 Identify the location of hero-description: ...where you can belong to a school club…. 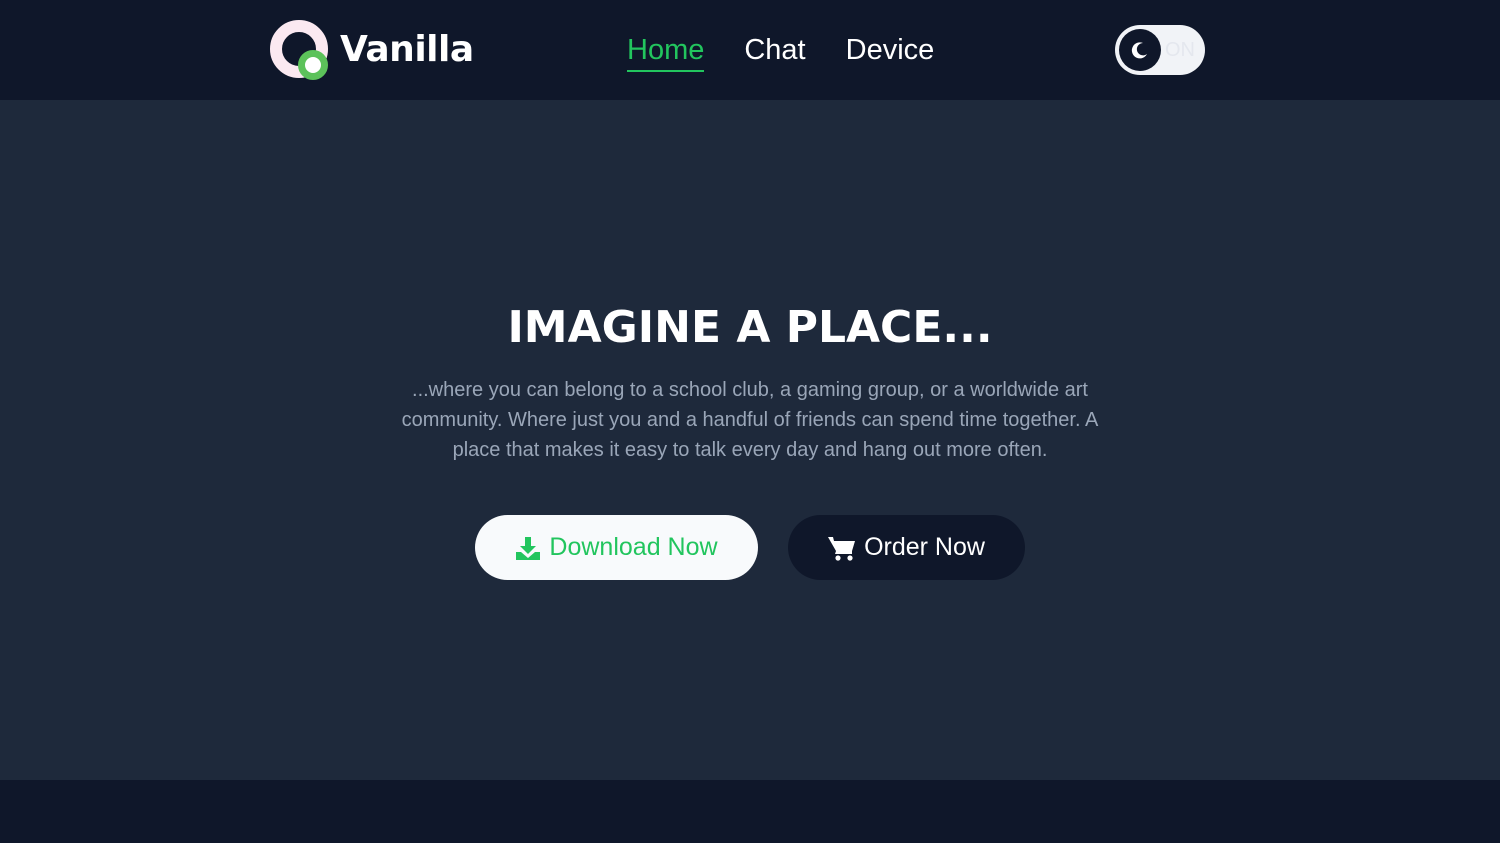
(750, 420).